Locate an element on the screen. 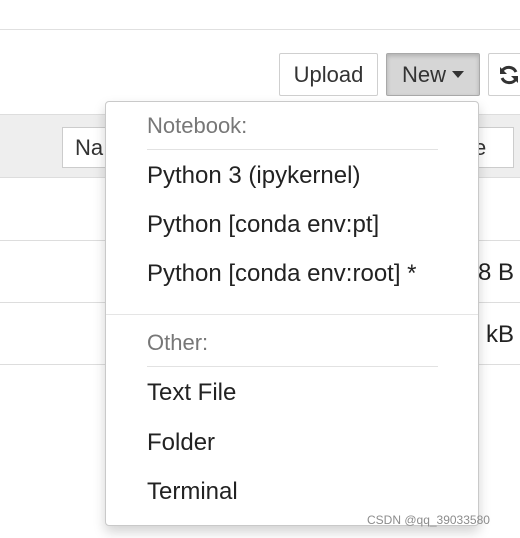 The height and width of the screenshot is (538, 520). menu-item-terminal: Terminal is located at coordinates (192, 492).